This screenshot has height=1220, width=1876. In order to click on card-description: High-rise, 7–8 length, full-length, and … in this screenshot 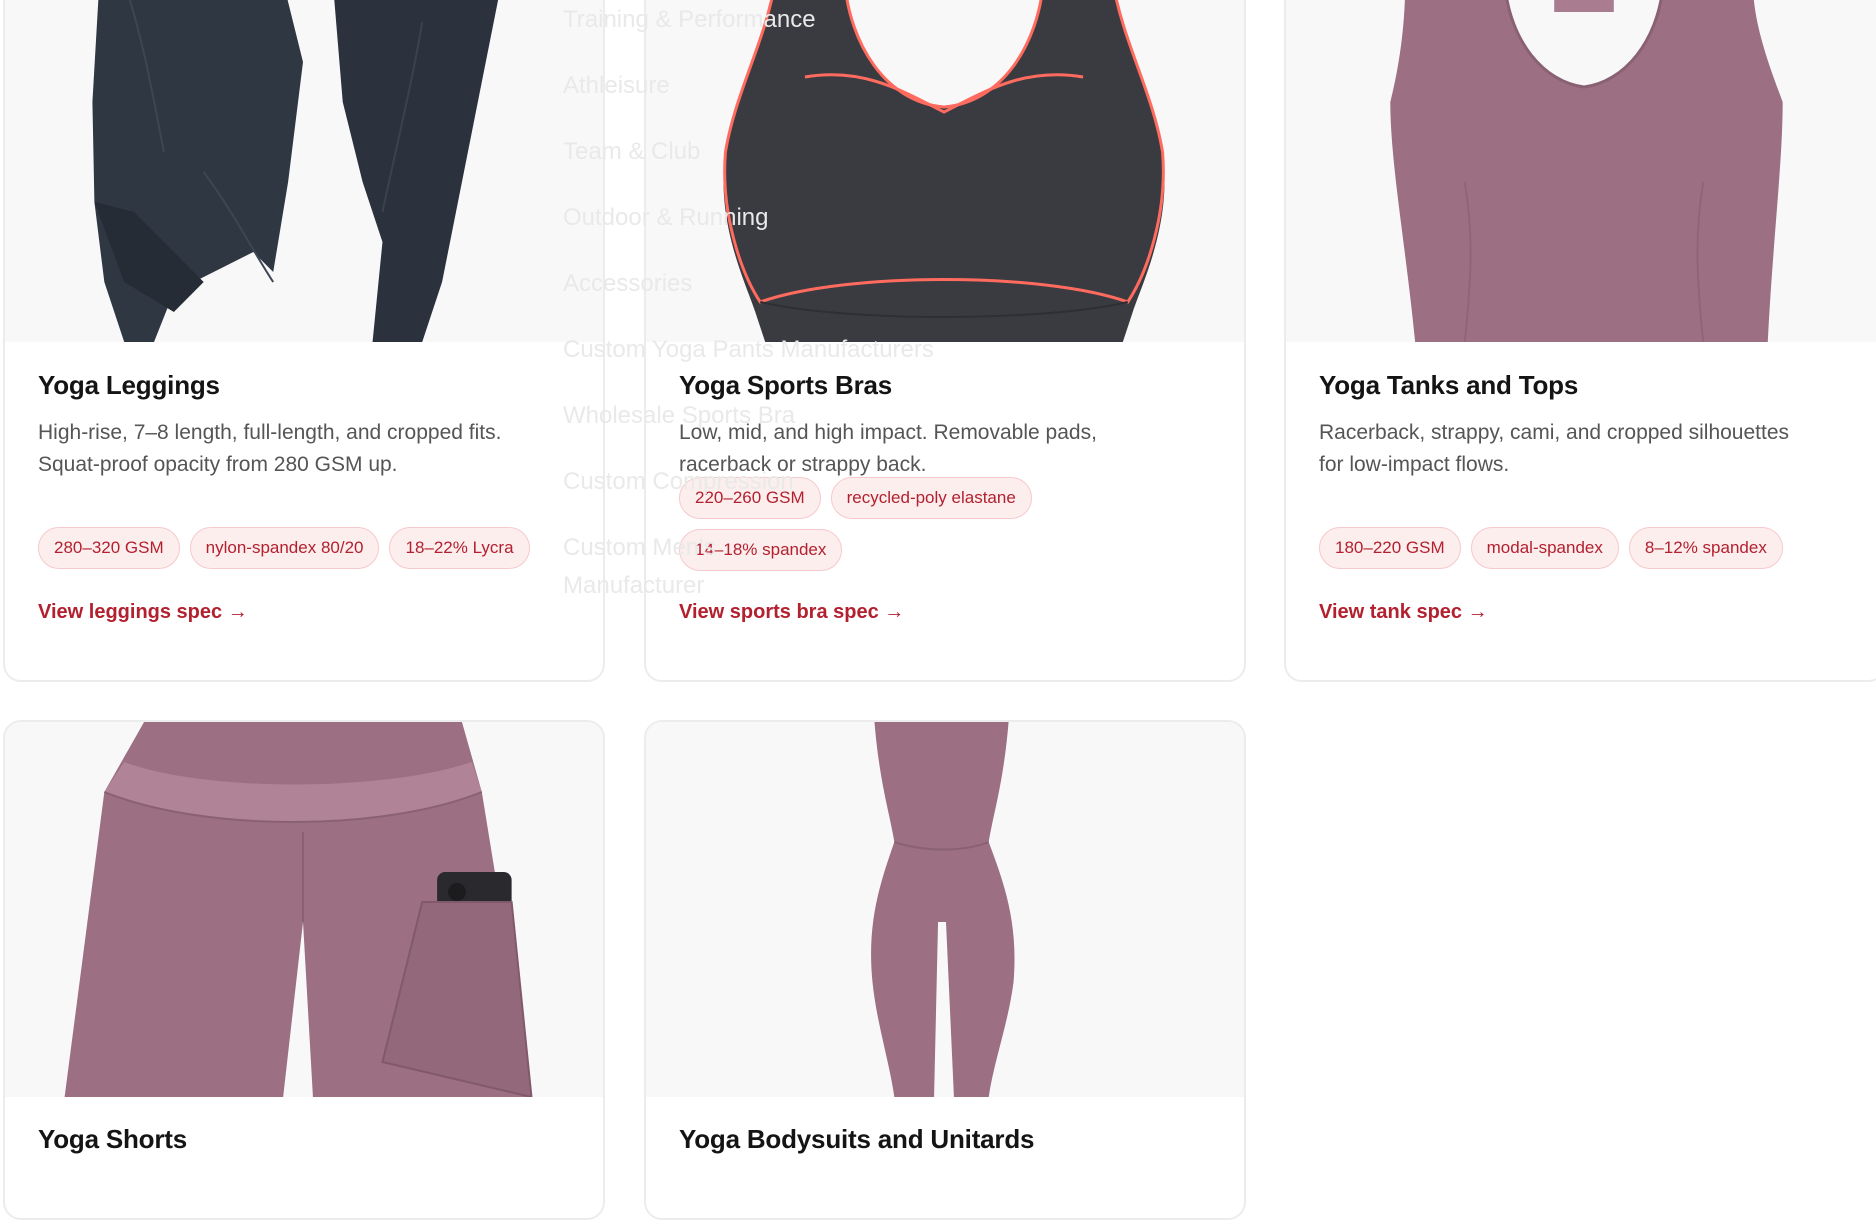, I will do `click(270, 448)`.